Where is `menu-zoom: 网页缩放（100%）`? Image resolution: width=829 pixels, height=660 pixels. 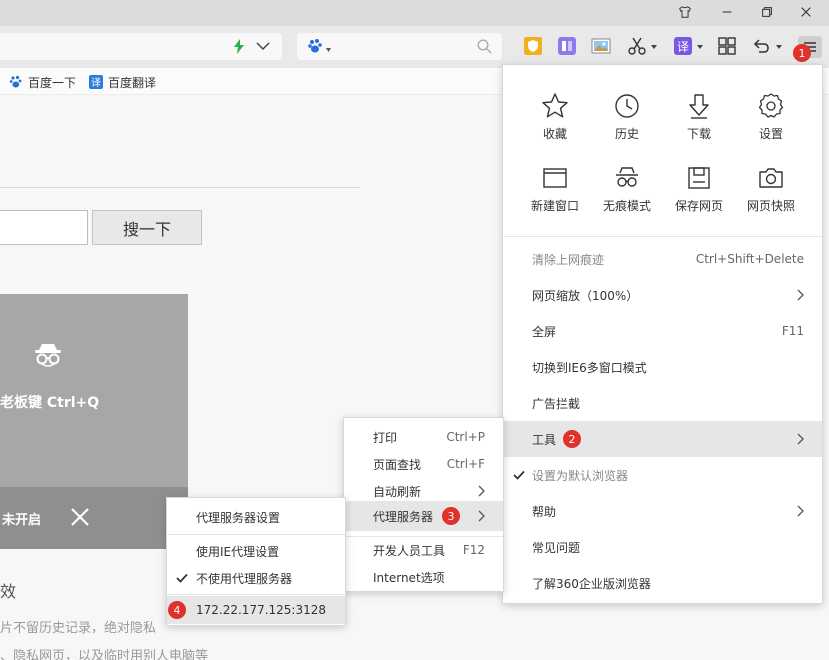
menu-zoom: 网页缩放（100%） is located at coordinates (662, 295).